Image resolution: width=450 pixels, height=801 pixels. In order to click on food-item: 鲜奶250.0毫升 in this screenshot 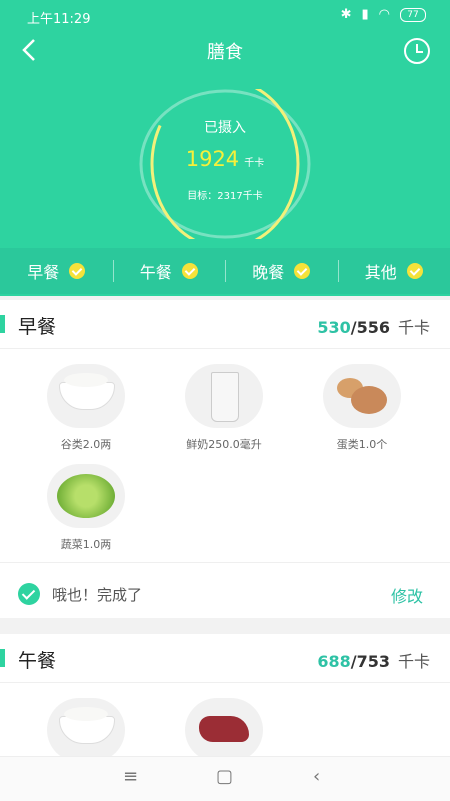, I will do `click(224, 408)`.